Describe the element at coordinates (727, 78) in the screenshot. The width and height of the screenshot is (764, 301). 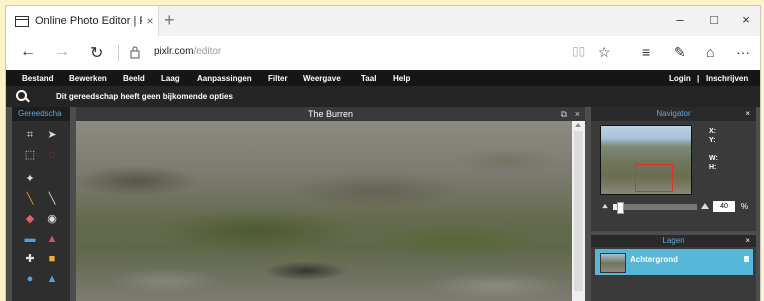
I see `register-link: Inschrijven` at that location.